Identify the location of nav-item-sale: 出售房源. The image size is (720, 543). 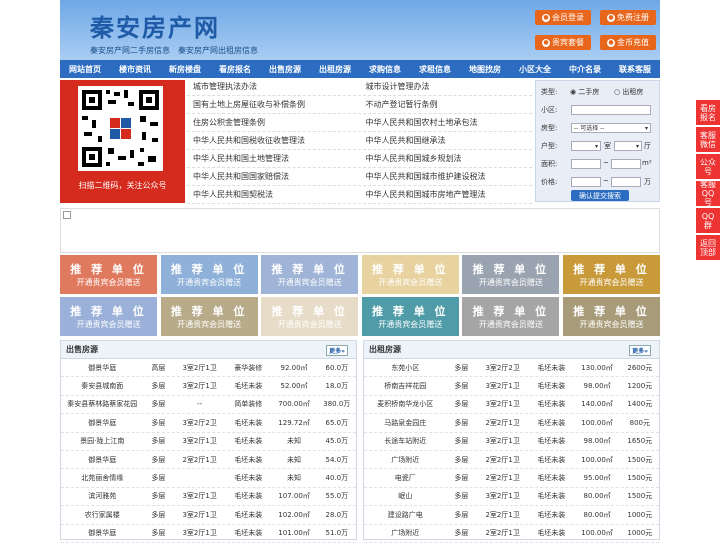
(285, 69).